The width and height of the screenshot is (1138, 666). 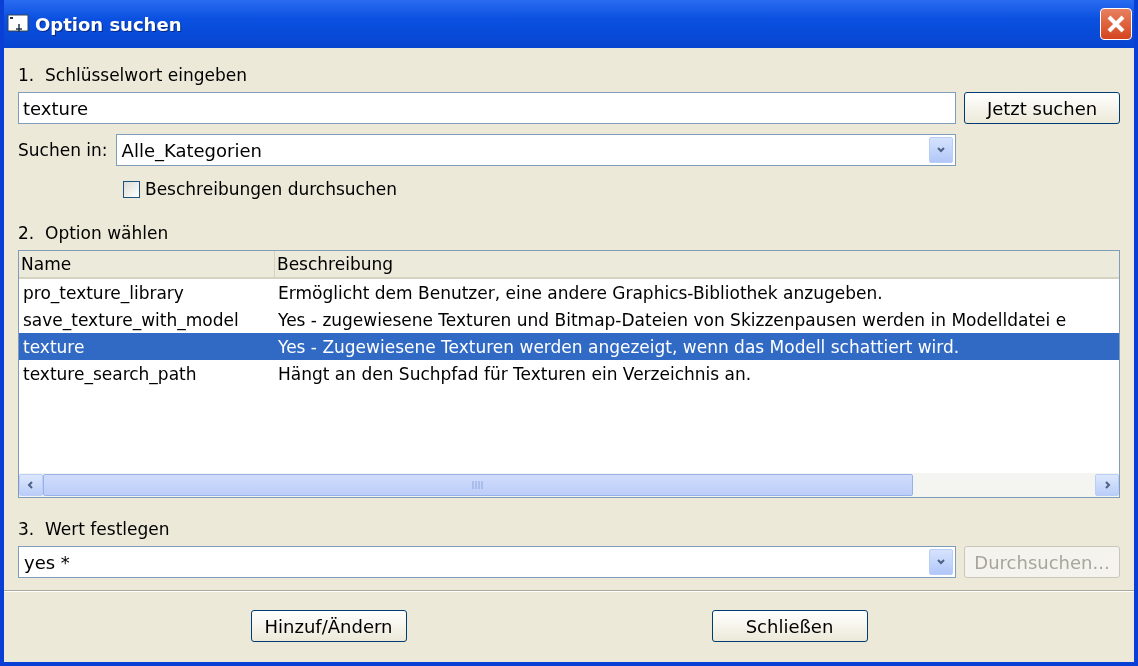 I want to click on checkbox-label: Beschreibungen durchsuchen, so click(x=271, y=189).